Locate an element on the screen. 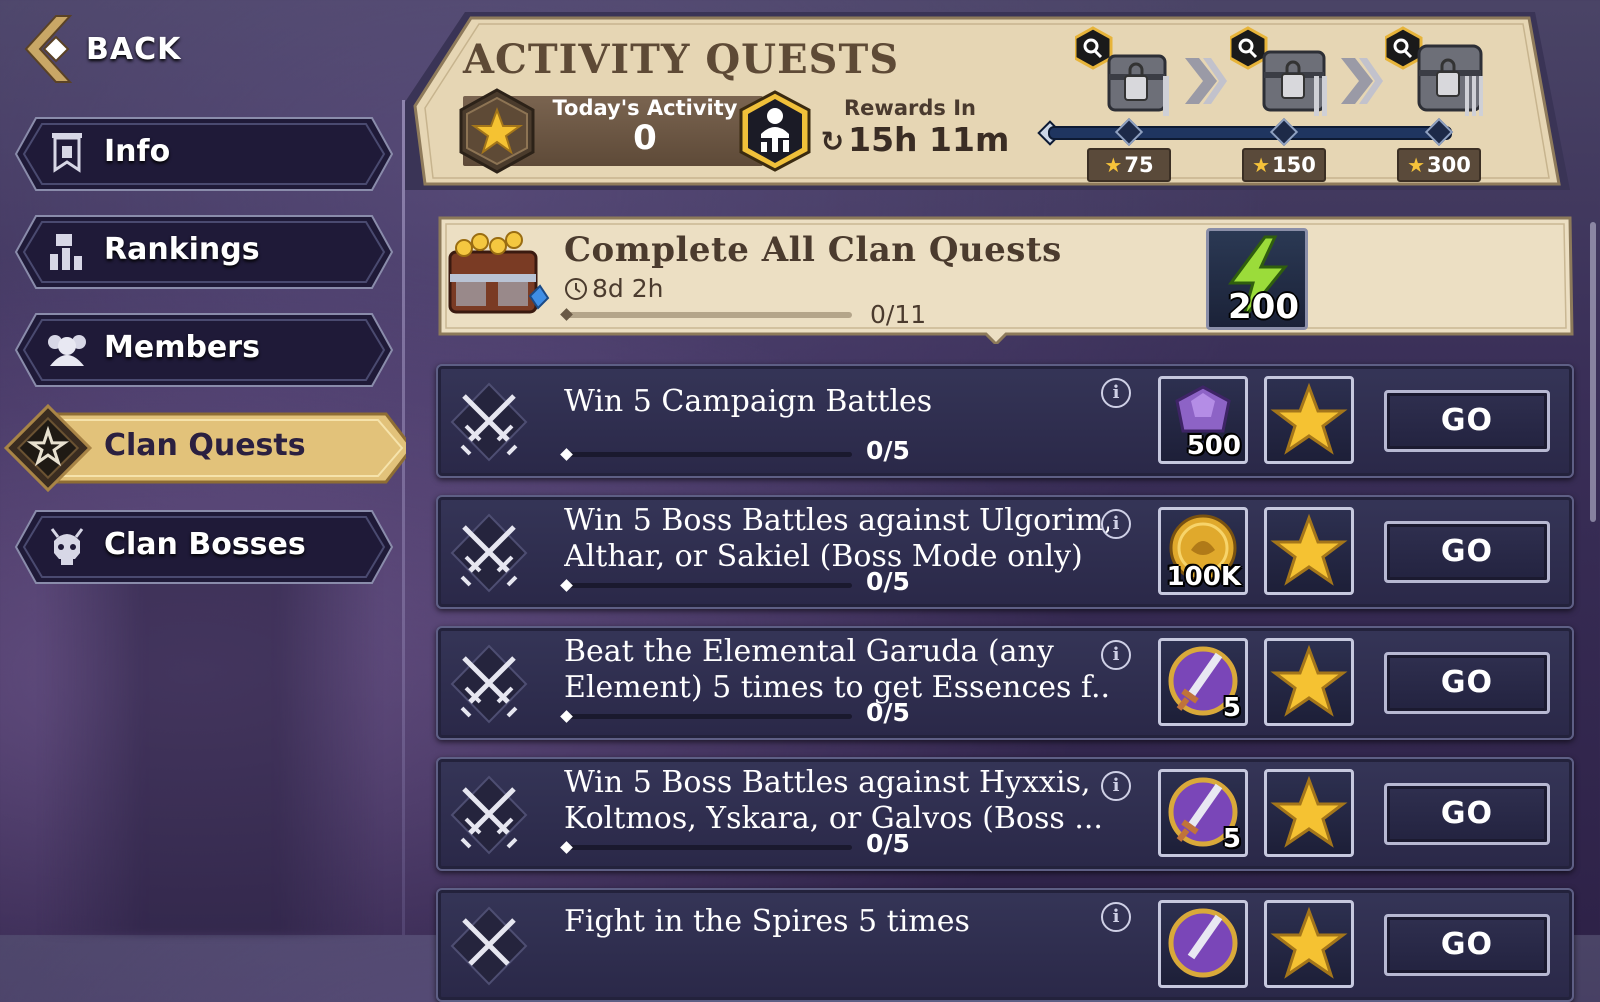 This screenshot has width=1600, height=1002. leaderboard-icon is located at coordinates (775, 131).